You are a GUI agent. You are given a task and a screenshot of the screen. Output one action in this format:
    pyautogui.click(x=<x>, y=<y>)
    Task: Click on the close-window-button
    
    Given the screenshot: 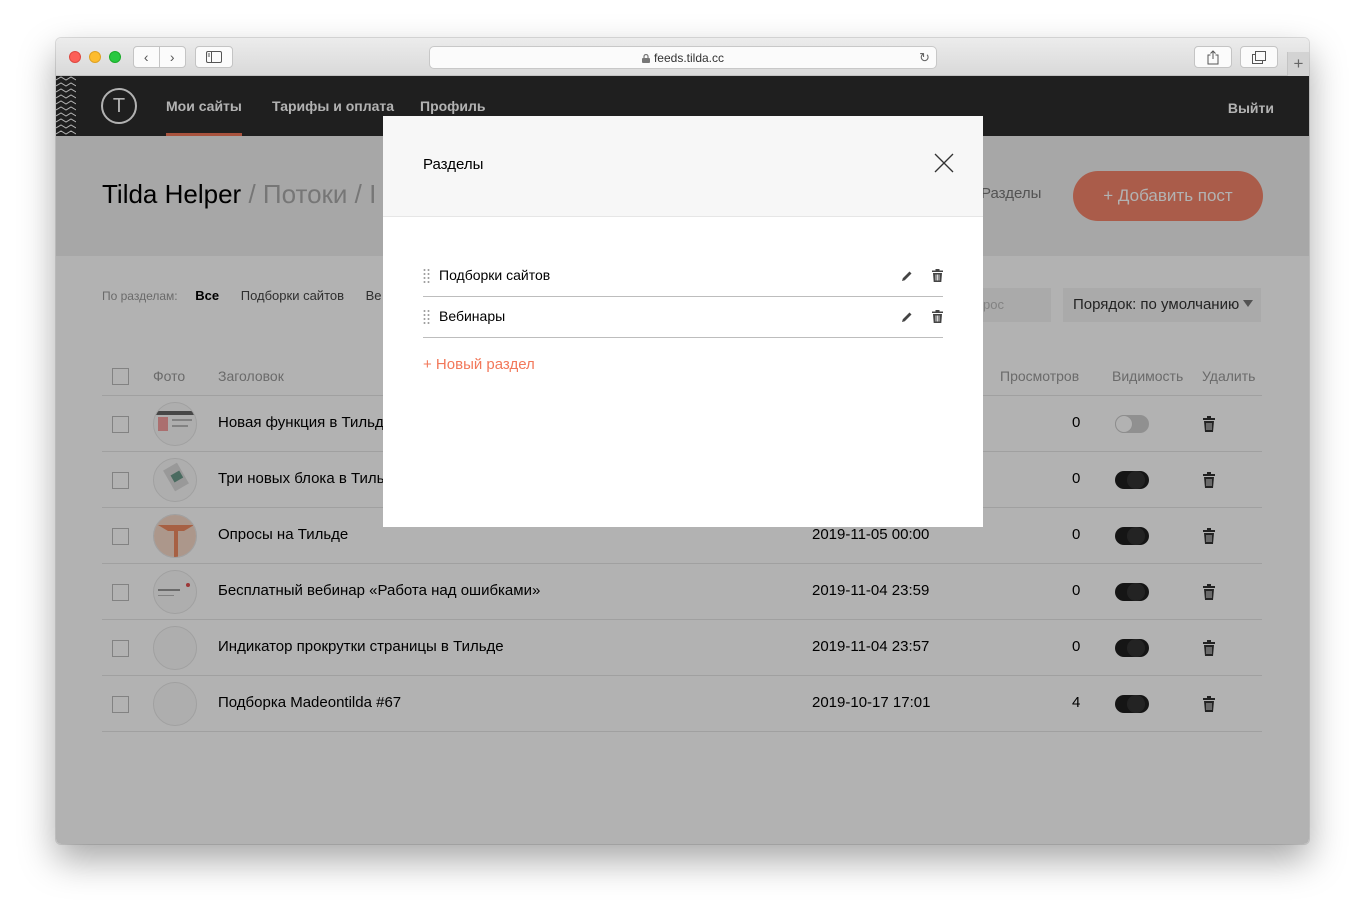 What is the action you would take?
    pyautogui.click(x=75, y=57)
    